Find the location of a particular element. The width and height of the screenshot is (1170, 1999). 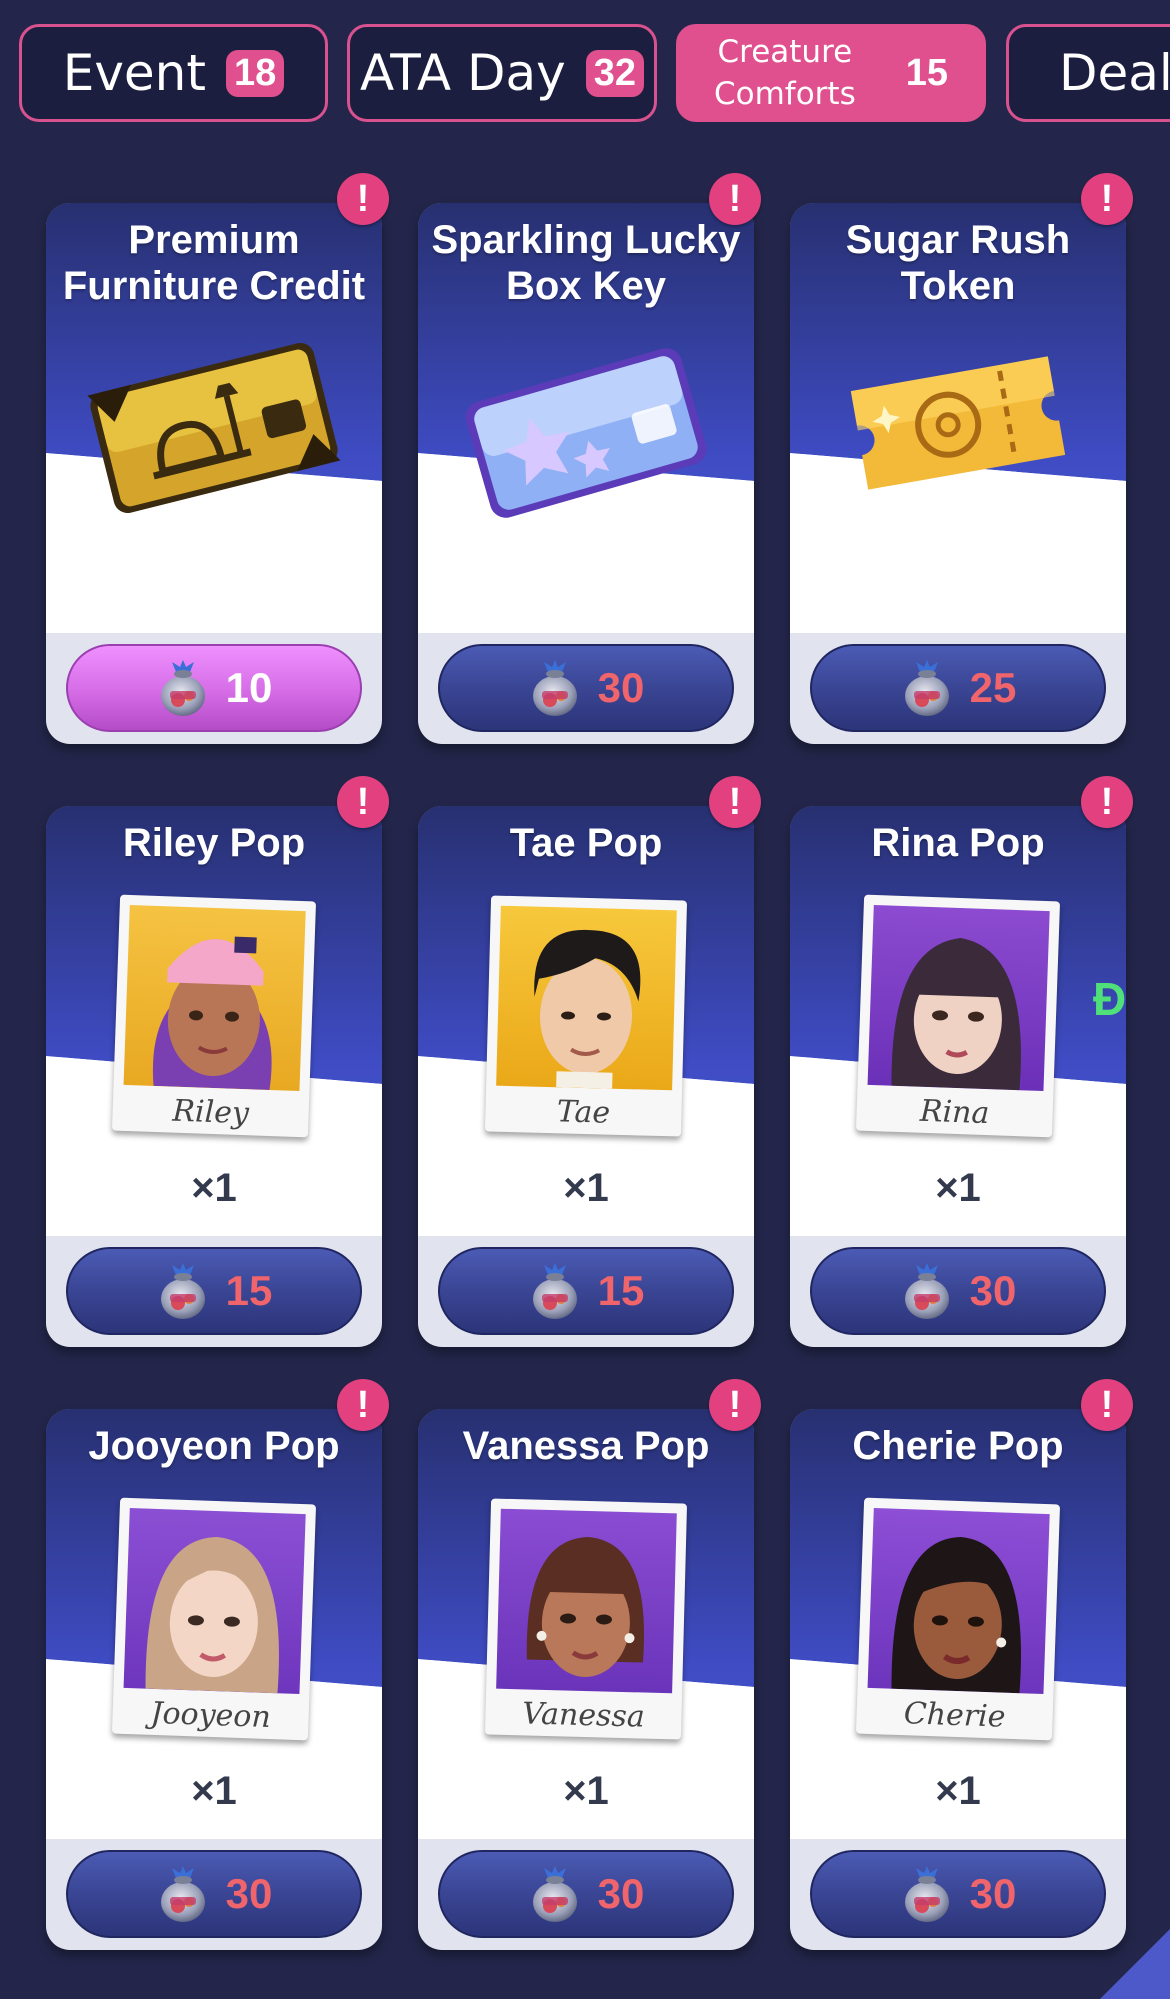

polaroid-caption: Riley is located at coordinates (210, 1112).